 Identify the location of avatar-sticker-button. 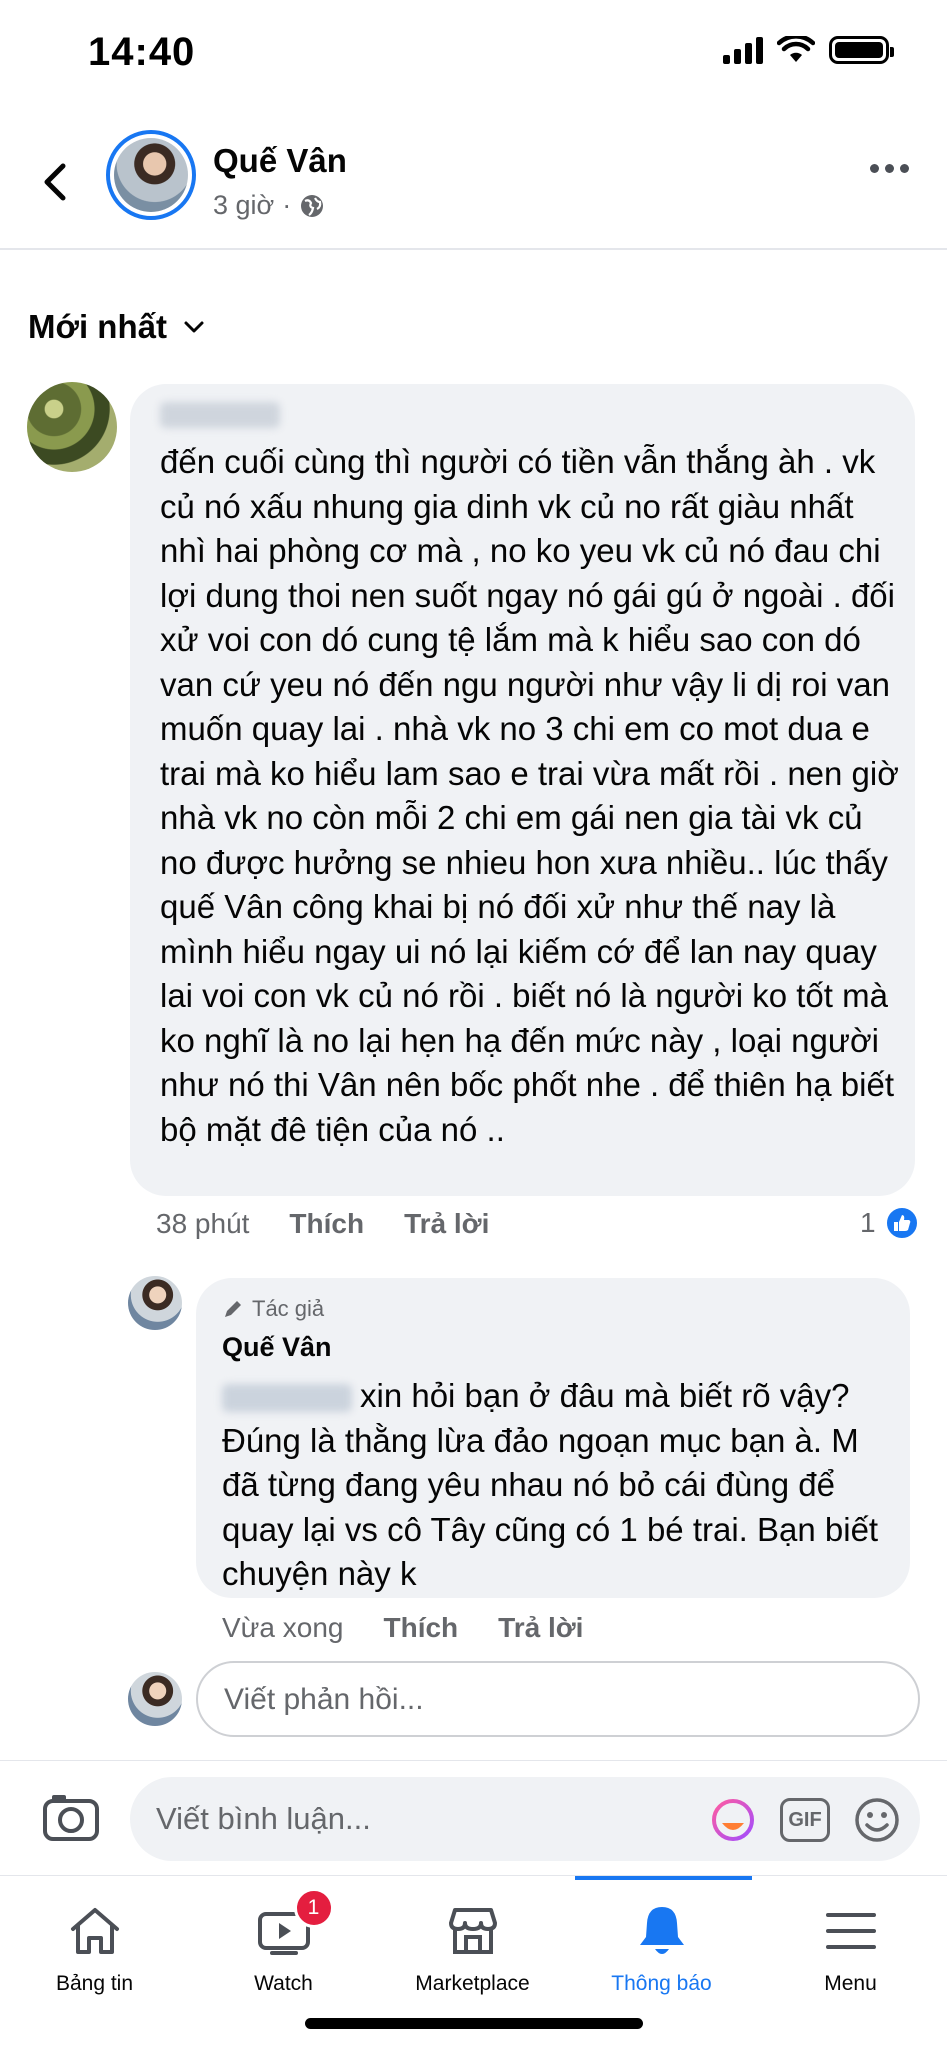
(733, 1820).